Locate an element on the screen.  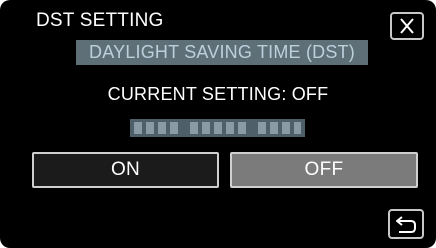
back-button is located at coordinates (406, 224).